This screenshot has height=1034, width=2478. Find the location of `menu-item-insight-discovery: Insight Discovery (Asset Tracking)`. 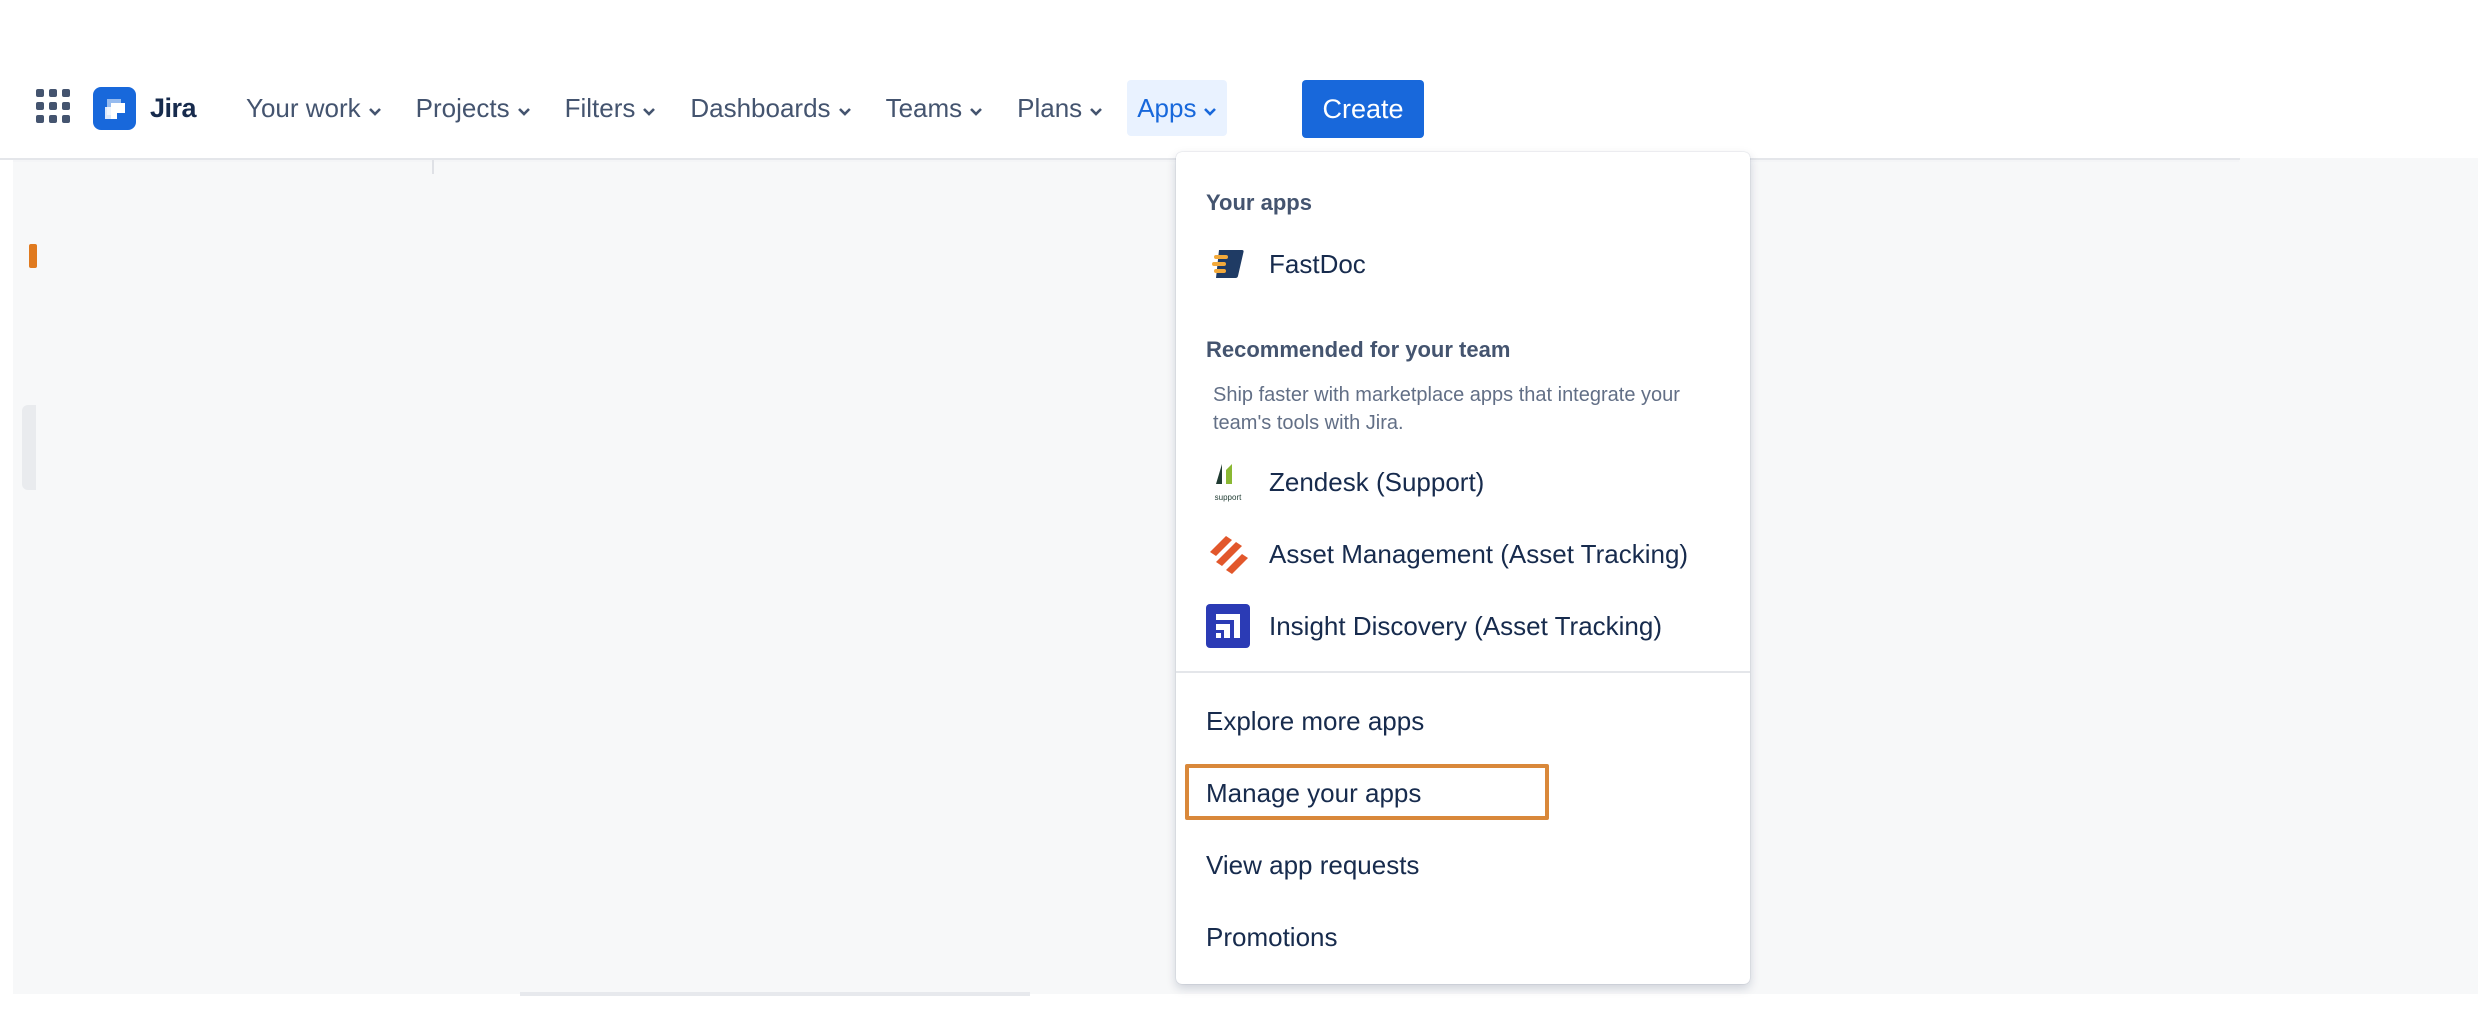

menu-item-insight-discovery: Insight Discovery (Asset Tracking) is located at coordinates (1463, 626).